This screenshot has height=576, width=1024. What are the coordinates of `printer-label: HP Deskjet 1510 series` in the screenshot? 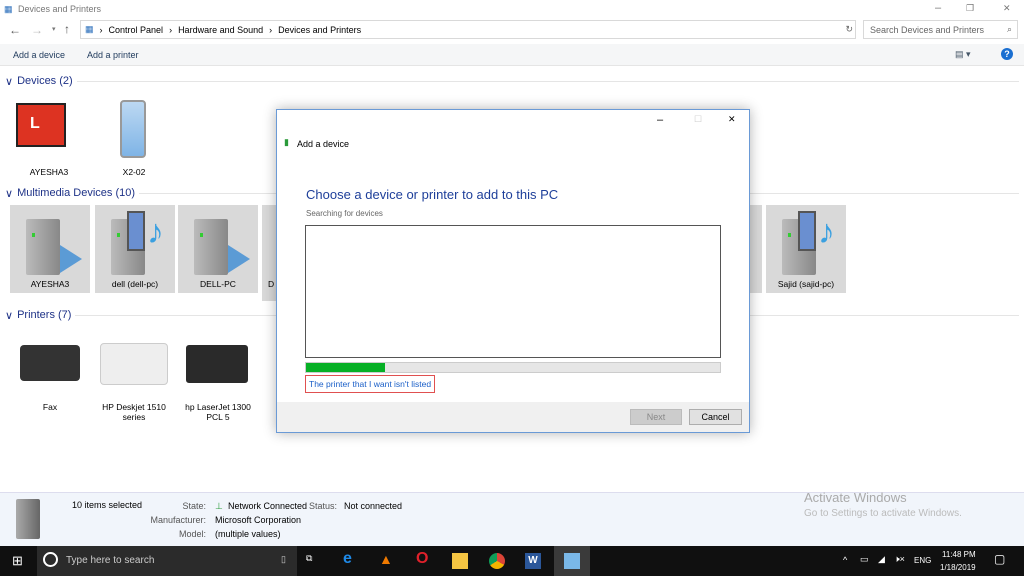 It's located at (134, 412).